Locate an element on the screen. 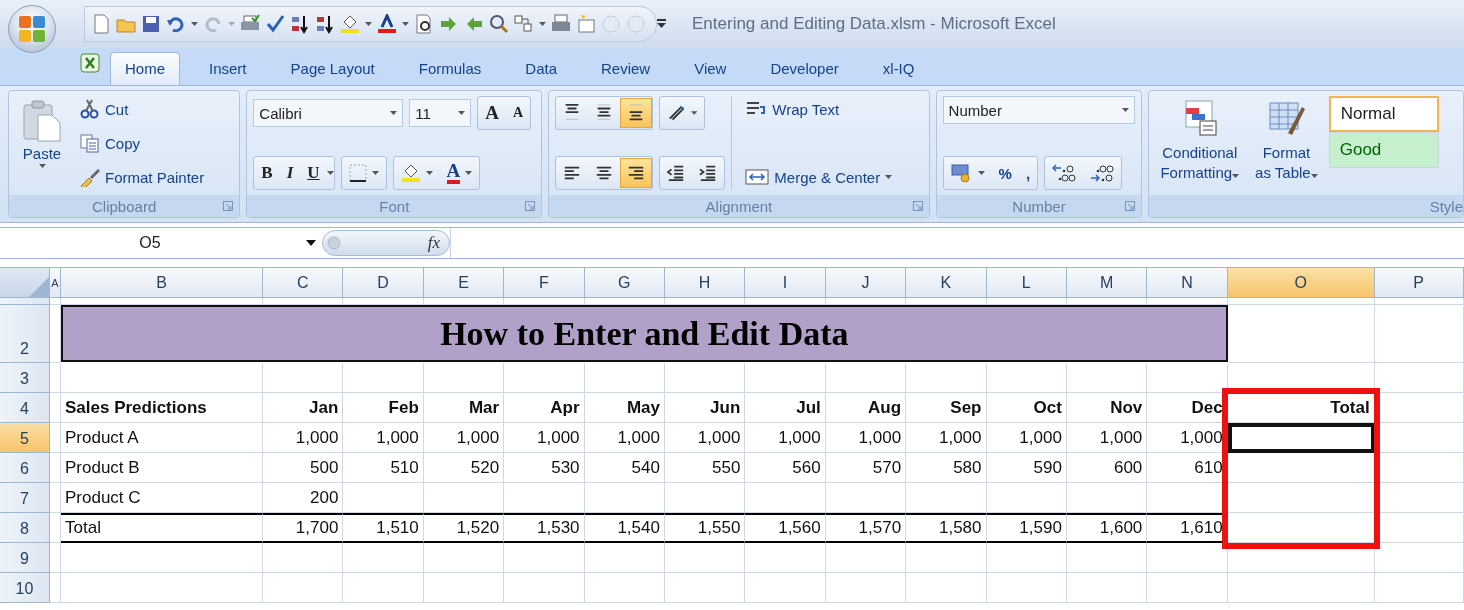 This screenshot has height=610, width=1464. font-name-dropdown: Calibri is located at coordinates (328, 113).